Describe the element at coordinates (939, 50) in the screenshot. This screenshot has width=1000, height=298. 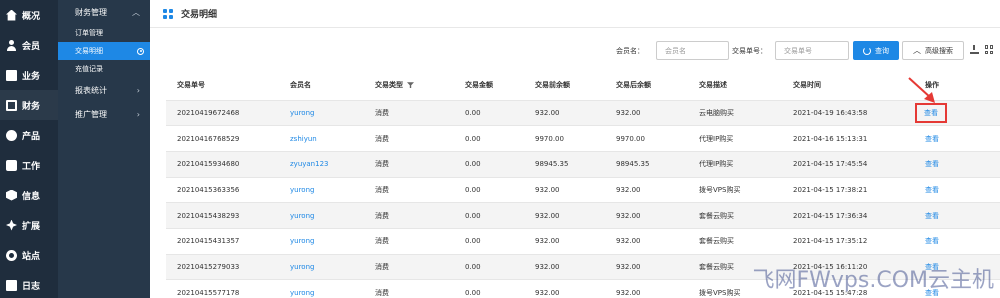
I see `advanced-search-label: 高级搜索` at that location.